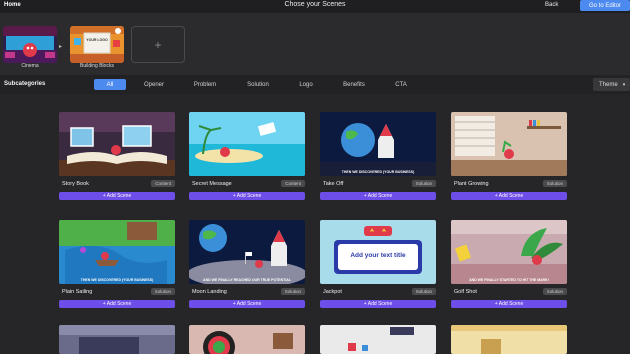 The height and width of the screenshot is (354, 630). What do you see at coordinates (60, 46) in the screenshot?
I see `chevron-right-icon: ▸` at bounding box center [60, 46].